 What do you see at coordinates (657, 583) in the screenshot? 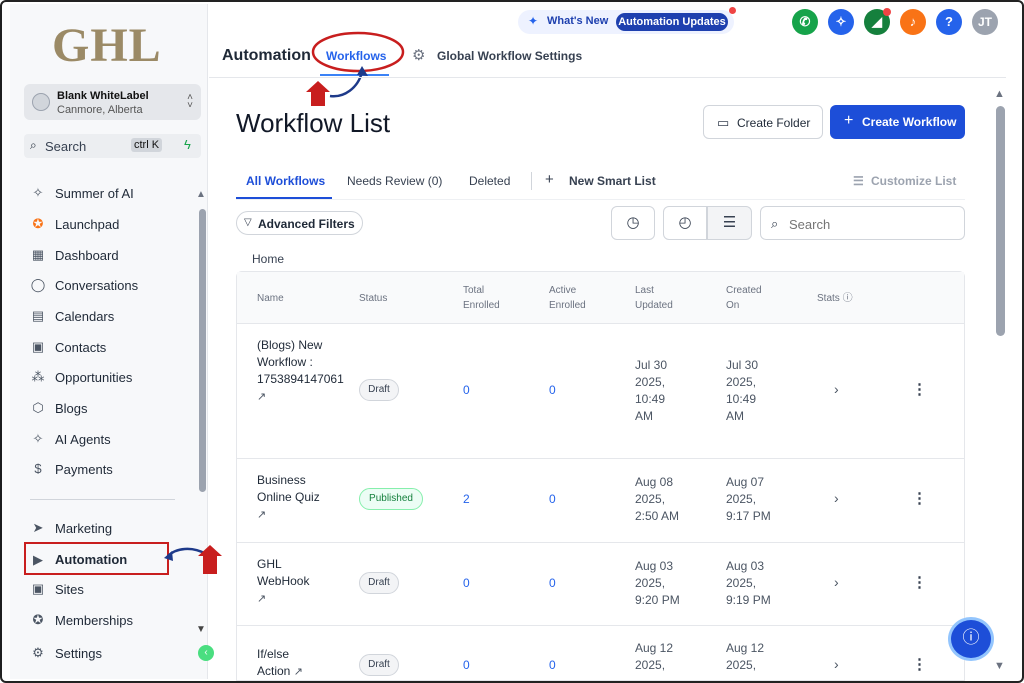
I see `last-updated: Aug 03 2025, 9:20 PM` at bounding box center [657, 583].